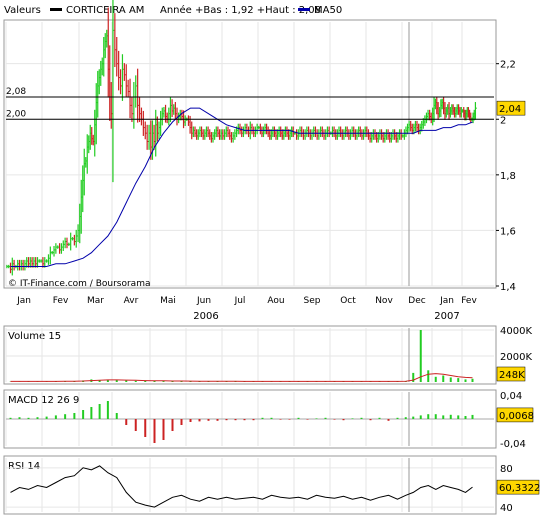 The image size is (542, 520). What do you see at coordinates (516, 416) in the screenshot?
I see `macd-last-value-label: 0,0068` at bounding box center [516, 416].